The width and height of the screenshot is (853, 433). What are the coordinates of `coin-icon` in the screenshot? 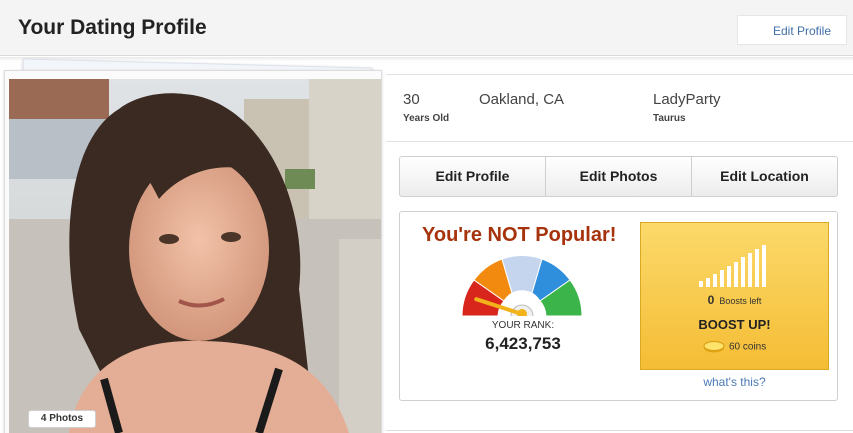 It's located at (714, 347).